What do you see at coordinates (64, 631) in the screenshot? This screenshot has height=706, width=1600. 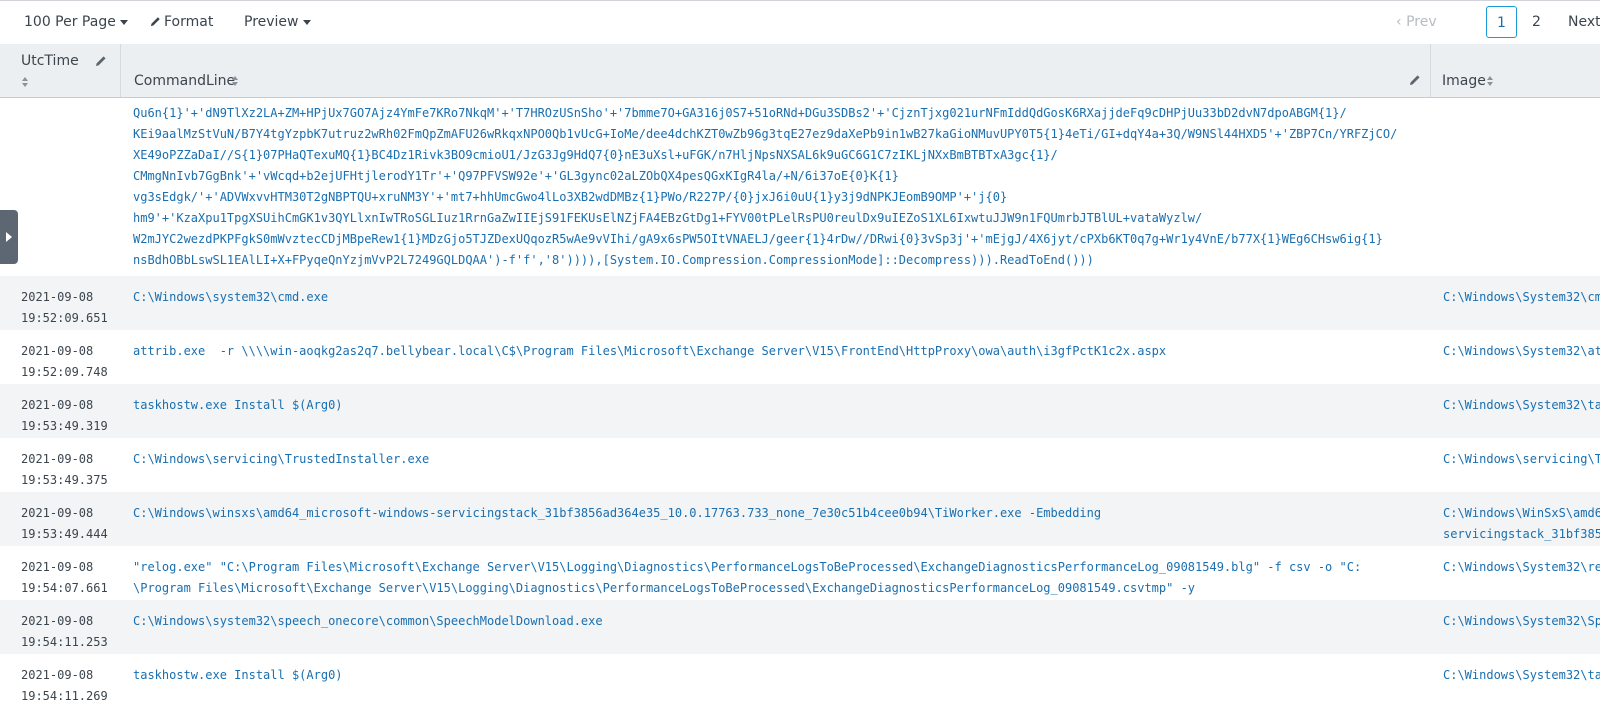 I see `utctime-cell: 2021-09-08 19:54:11.253` at bounding box center [64, 631].